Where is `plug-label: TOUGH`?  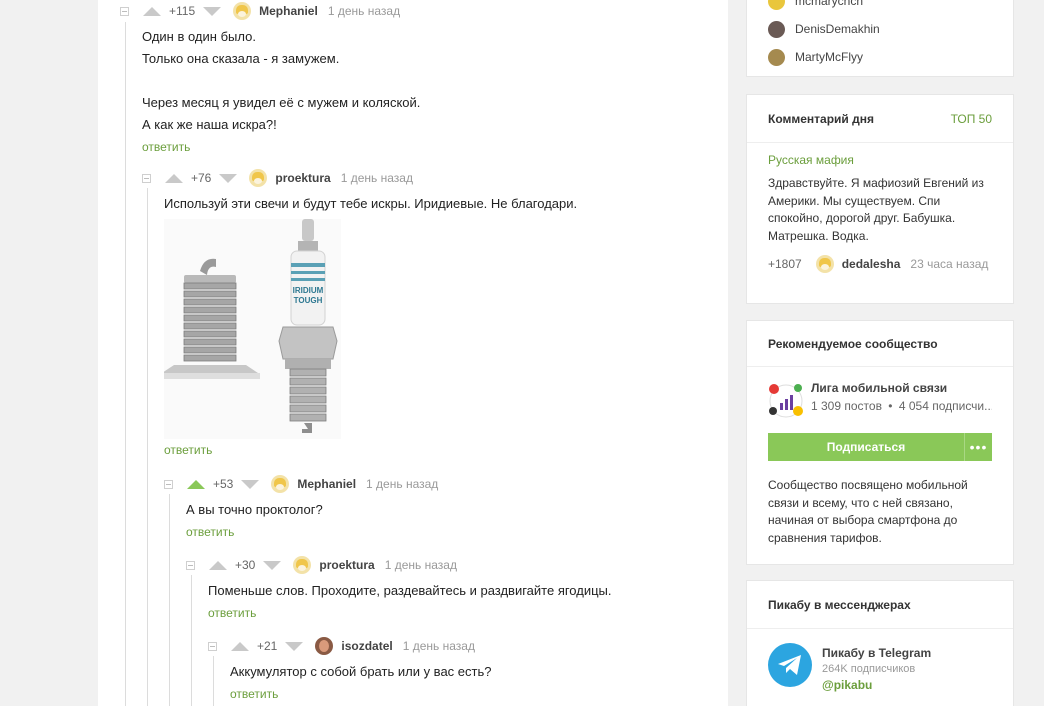
plug-label: TOUGH is located at coordinates (308, 300).